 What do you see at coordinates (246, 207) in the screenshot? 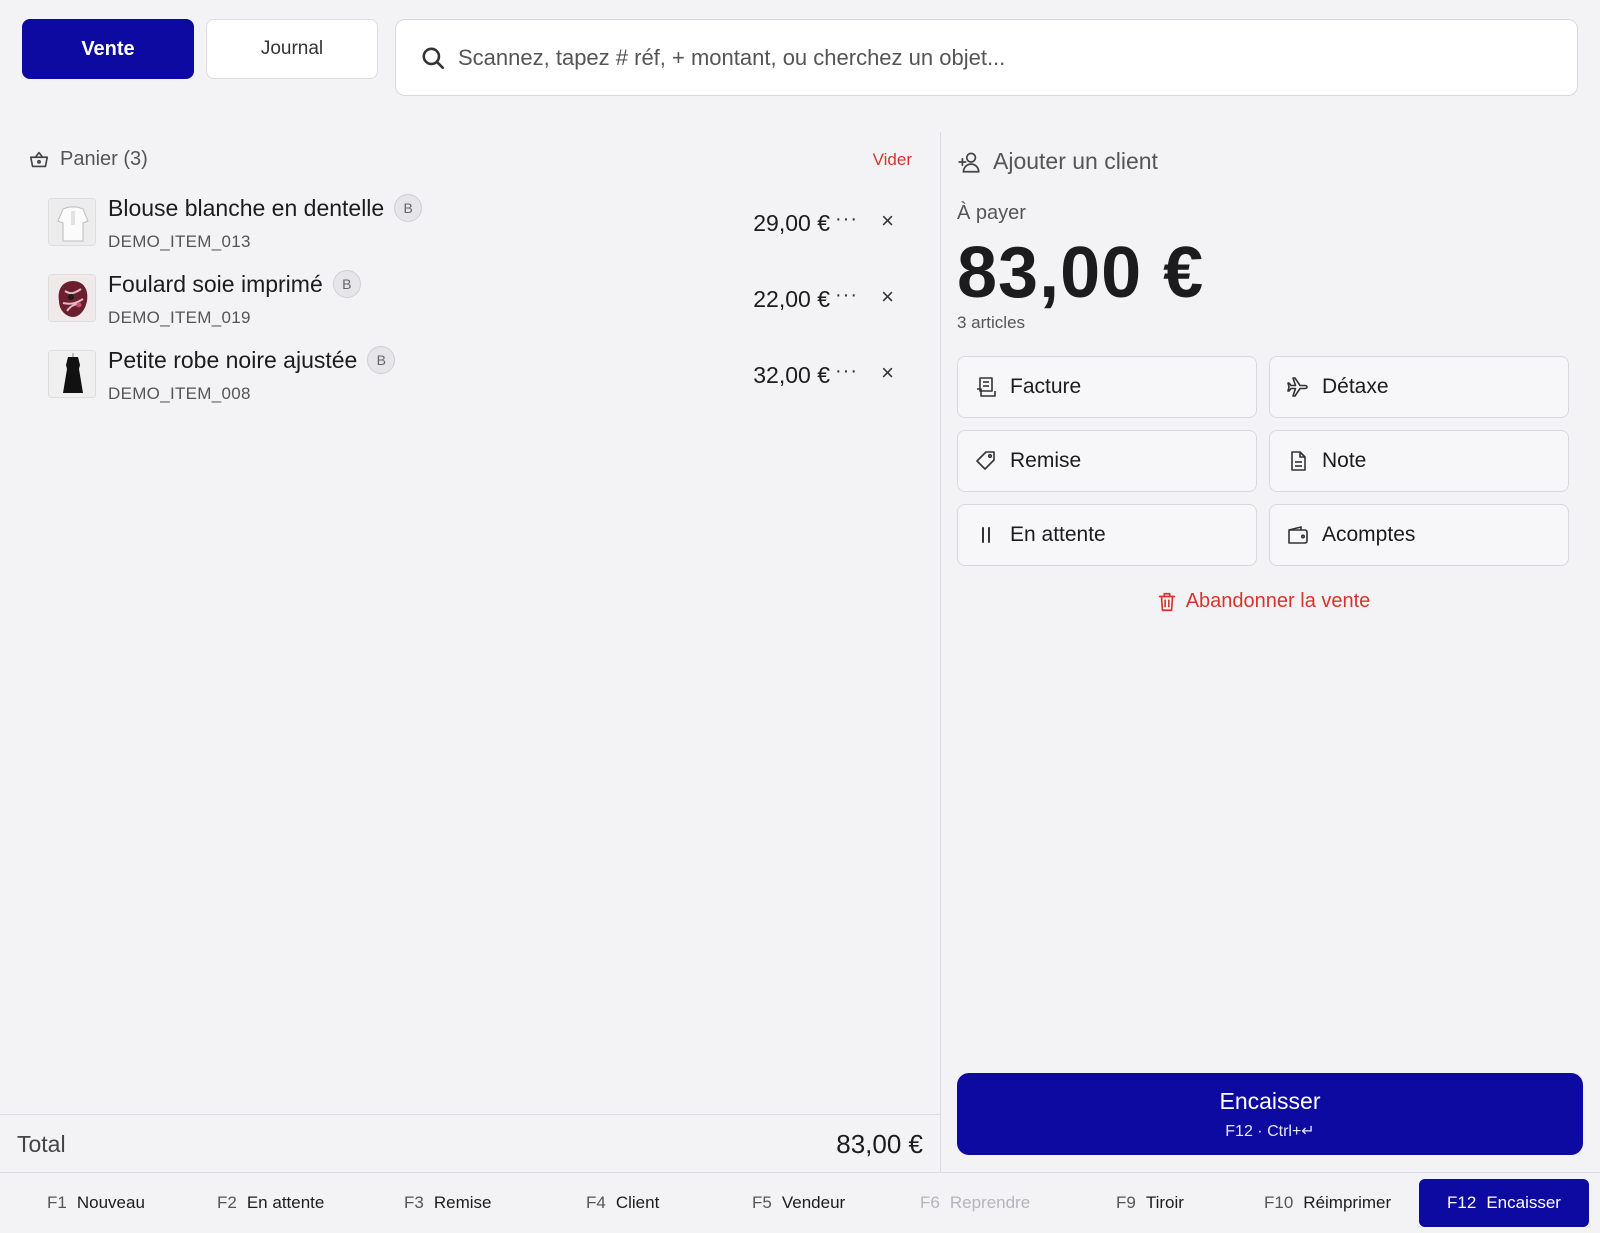
I see `item-name: Blouse blanche en dentelle` at bounding box center [246, 207].